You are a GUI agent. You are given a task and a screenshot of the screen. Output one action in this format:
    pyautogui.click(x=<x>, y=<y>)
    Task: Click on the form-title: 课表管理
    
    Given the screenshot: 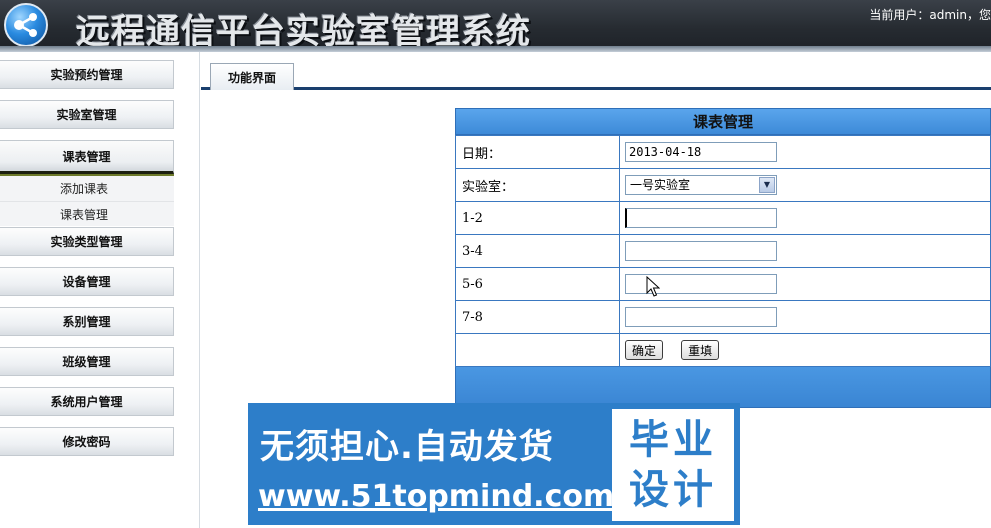 What is the action you would take?
    pyautogui.click(x=723, y=121)
    